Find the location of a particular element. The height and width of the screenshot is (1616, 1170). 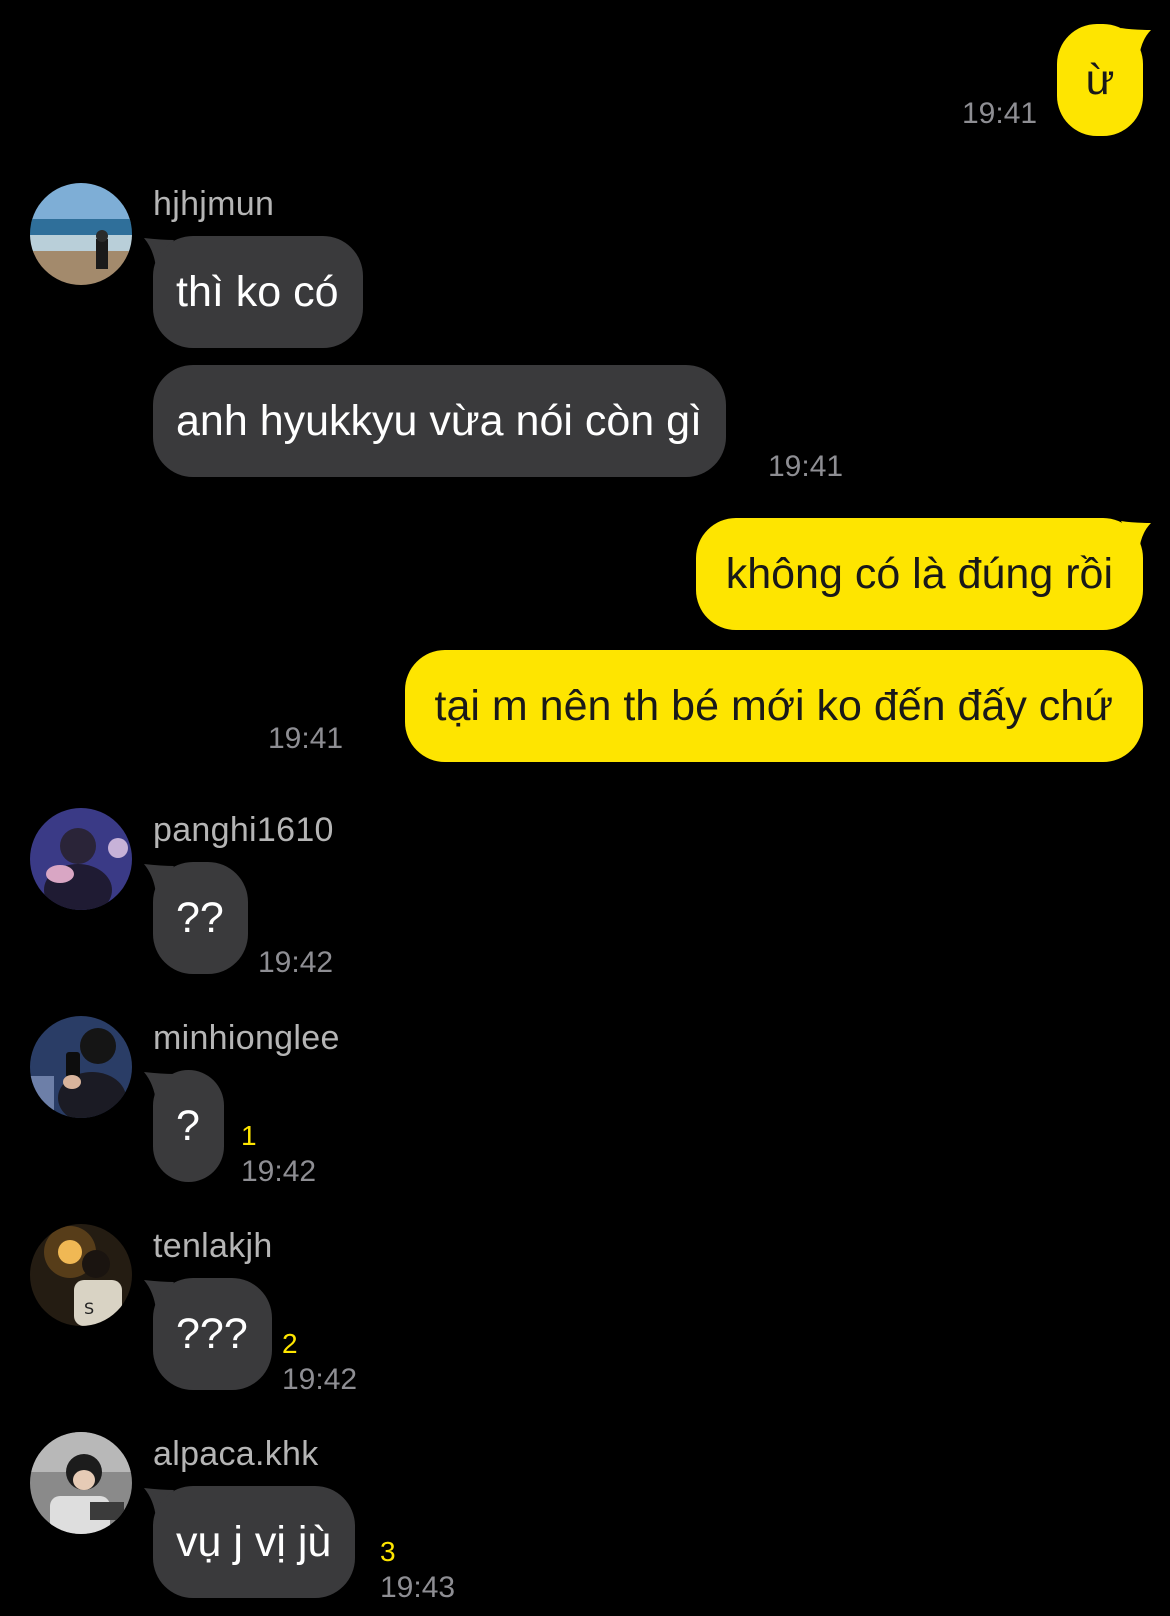

unread-count-badge: 2 is located at coordinates (290, 1343).